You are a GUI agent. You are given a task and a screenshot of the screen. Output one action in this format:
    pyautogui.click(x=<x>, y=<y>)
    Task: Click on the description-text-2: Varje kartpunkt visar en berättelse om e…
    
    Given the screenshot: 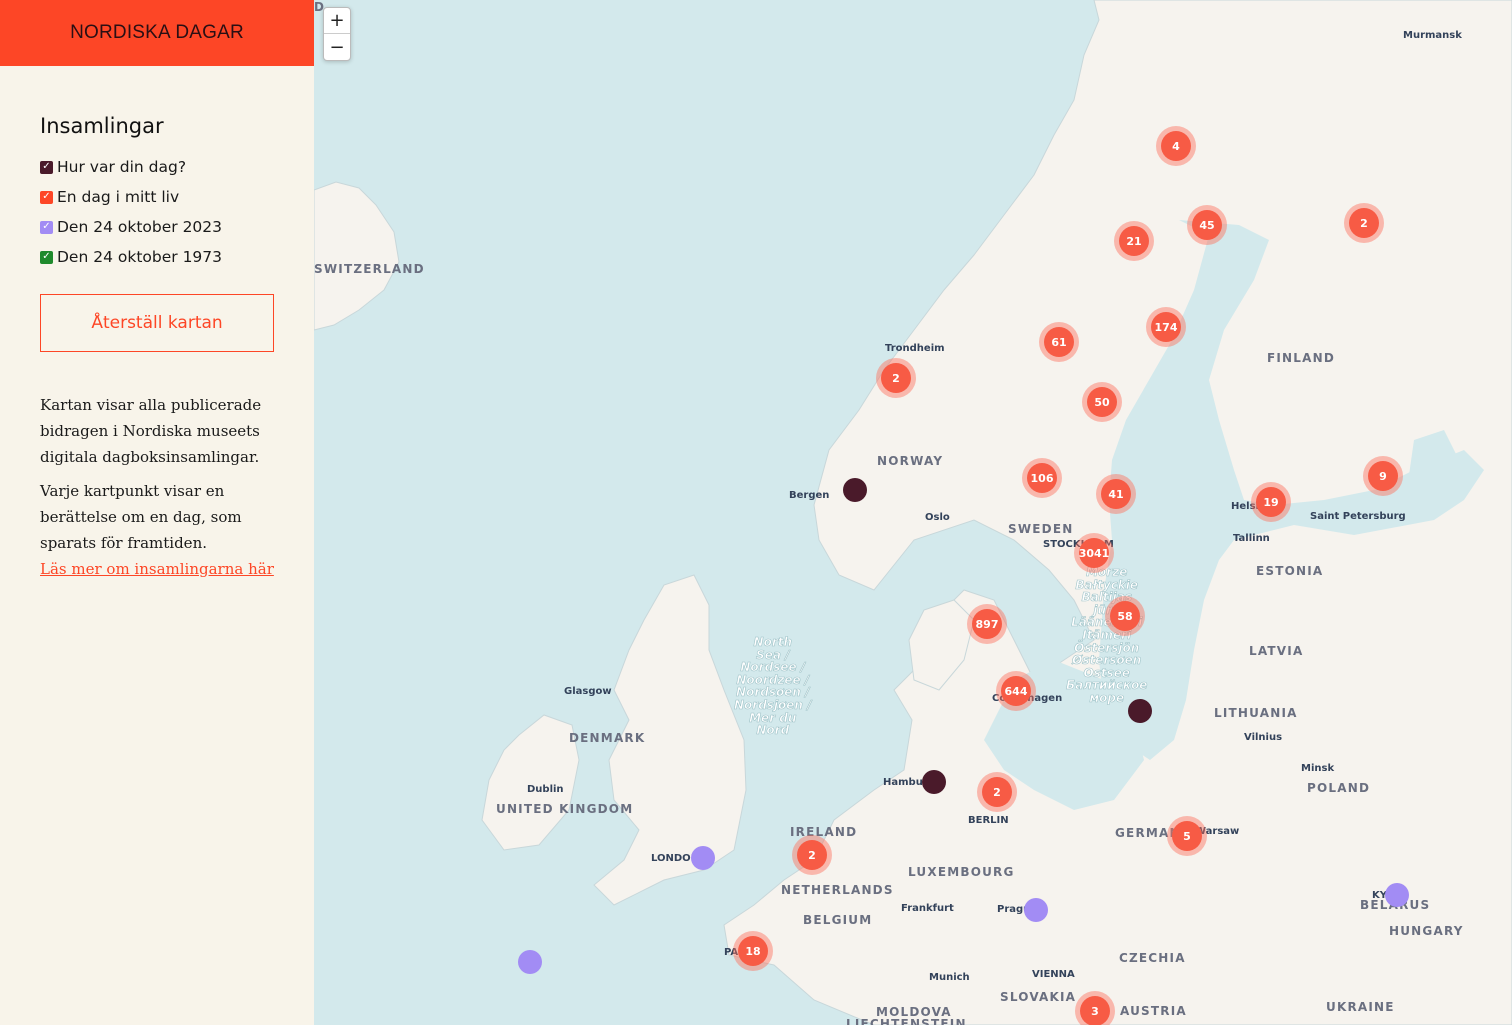 What is the action you would take?
    pyautogui.click(x=141, y=517)
    